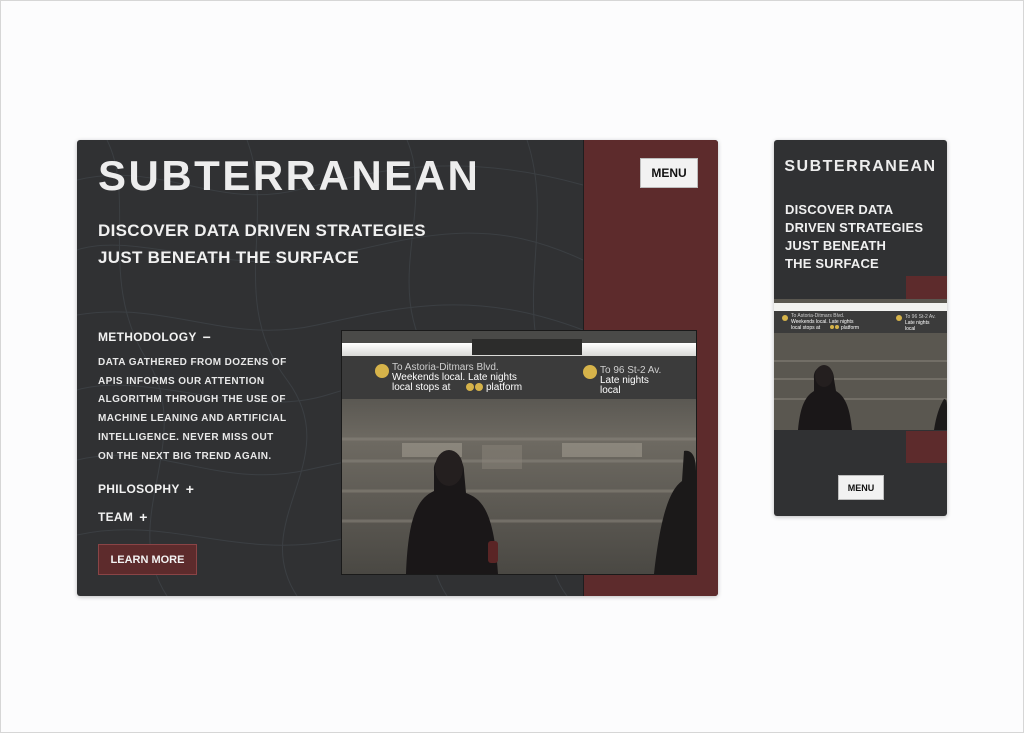  Describe the element at coordinates (262, 230) in the screenshot. I see `tagline-line-1: DISCOVER DATA DRIVEN STRATEGIES` at that location.